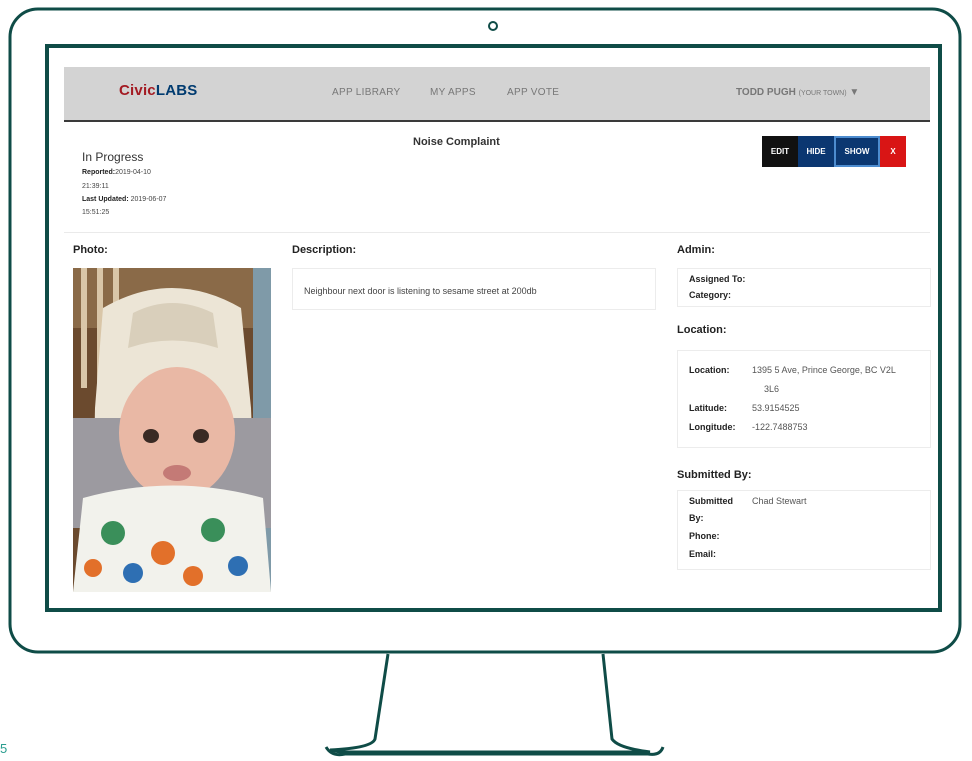  What do you see at coordinates (854, 92) in the screenshot?
I see `chevron-down-icon: ▼` at bounding box center [854, 92].